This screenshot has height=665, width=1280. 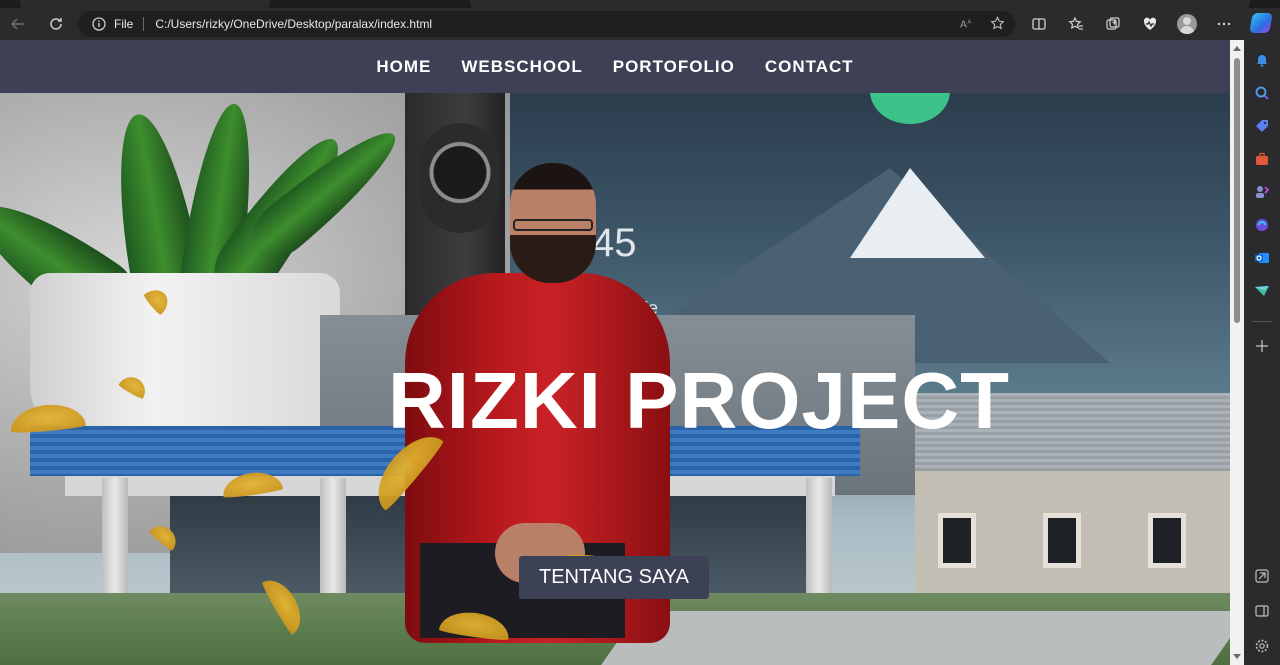 I want to click on read-aloud-icon: AA, so click(x=966, y=23).